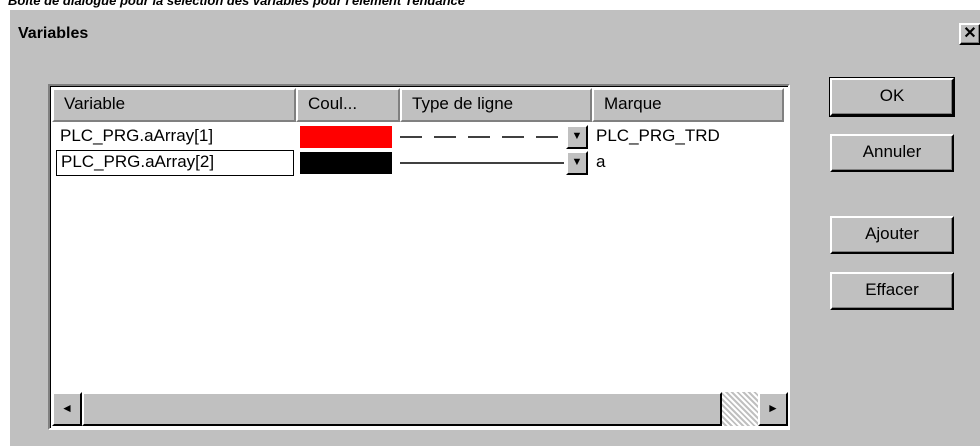 The height and width of the screenshot is (446, 980). I want to click on variable-cell: PLC_PRG.aArray[1], so click(173, 137).